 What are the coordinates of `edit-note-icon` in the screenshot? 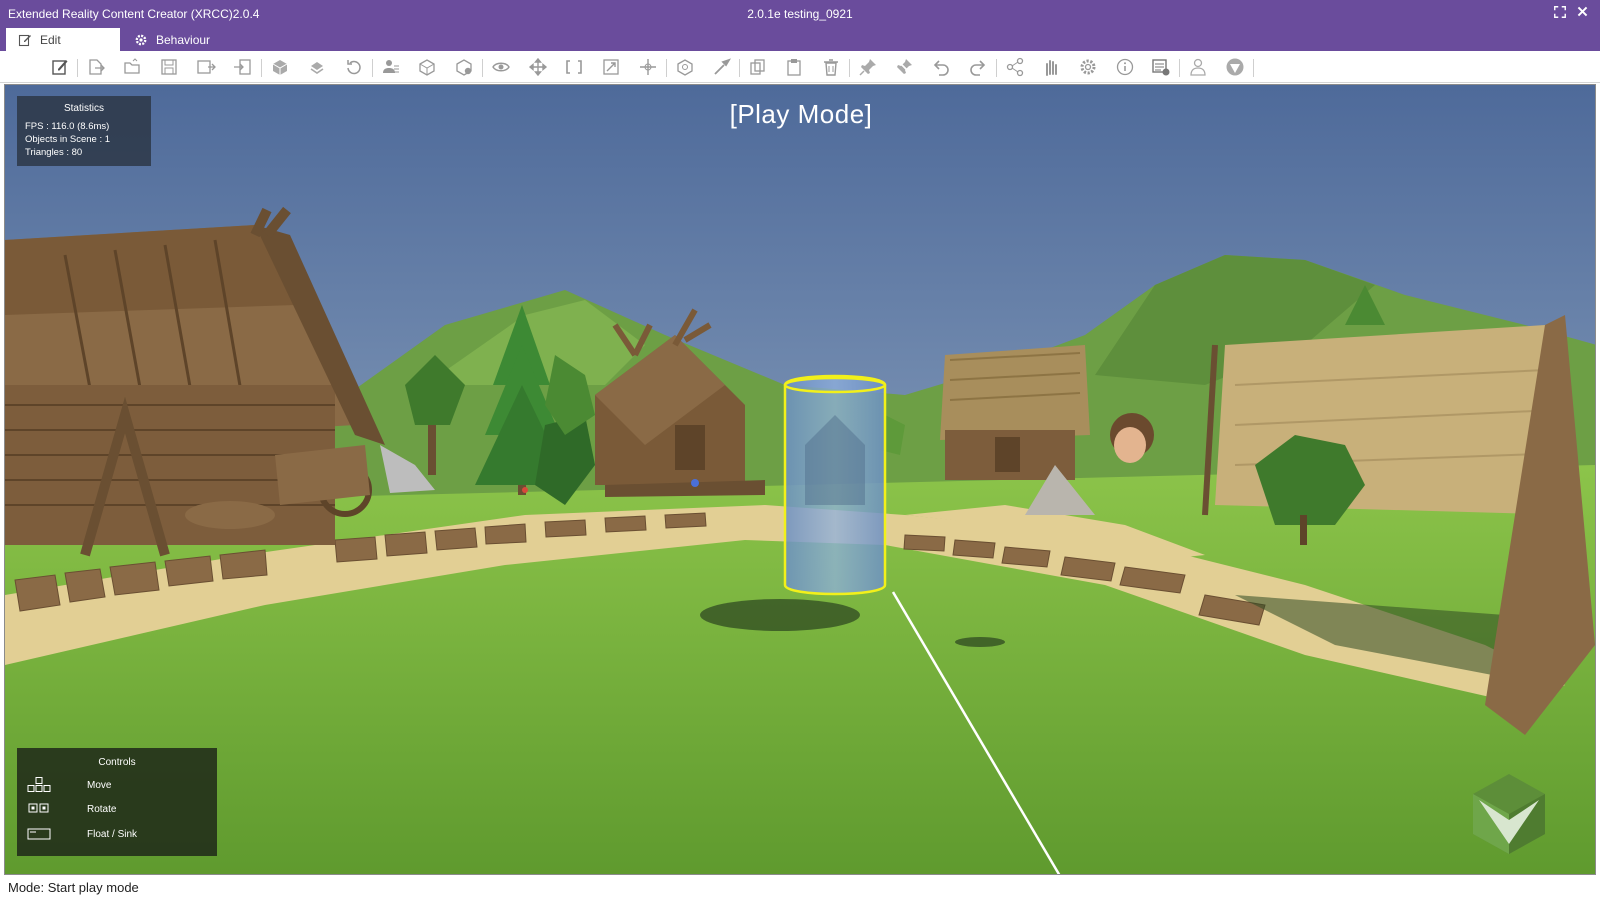 It's located at (60, 67).